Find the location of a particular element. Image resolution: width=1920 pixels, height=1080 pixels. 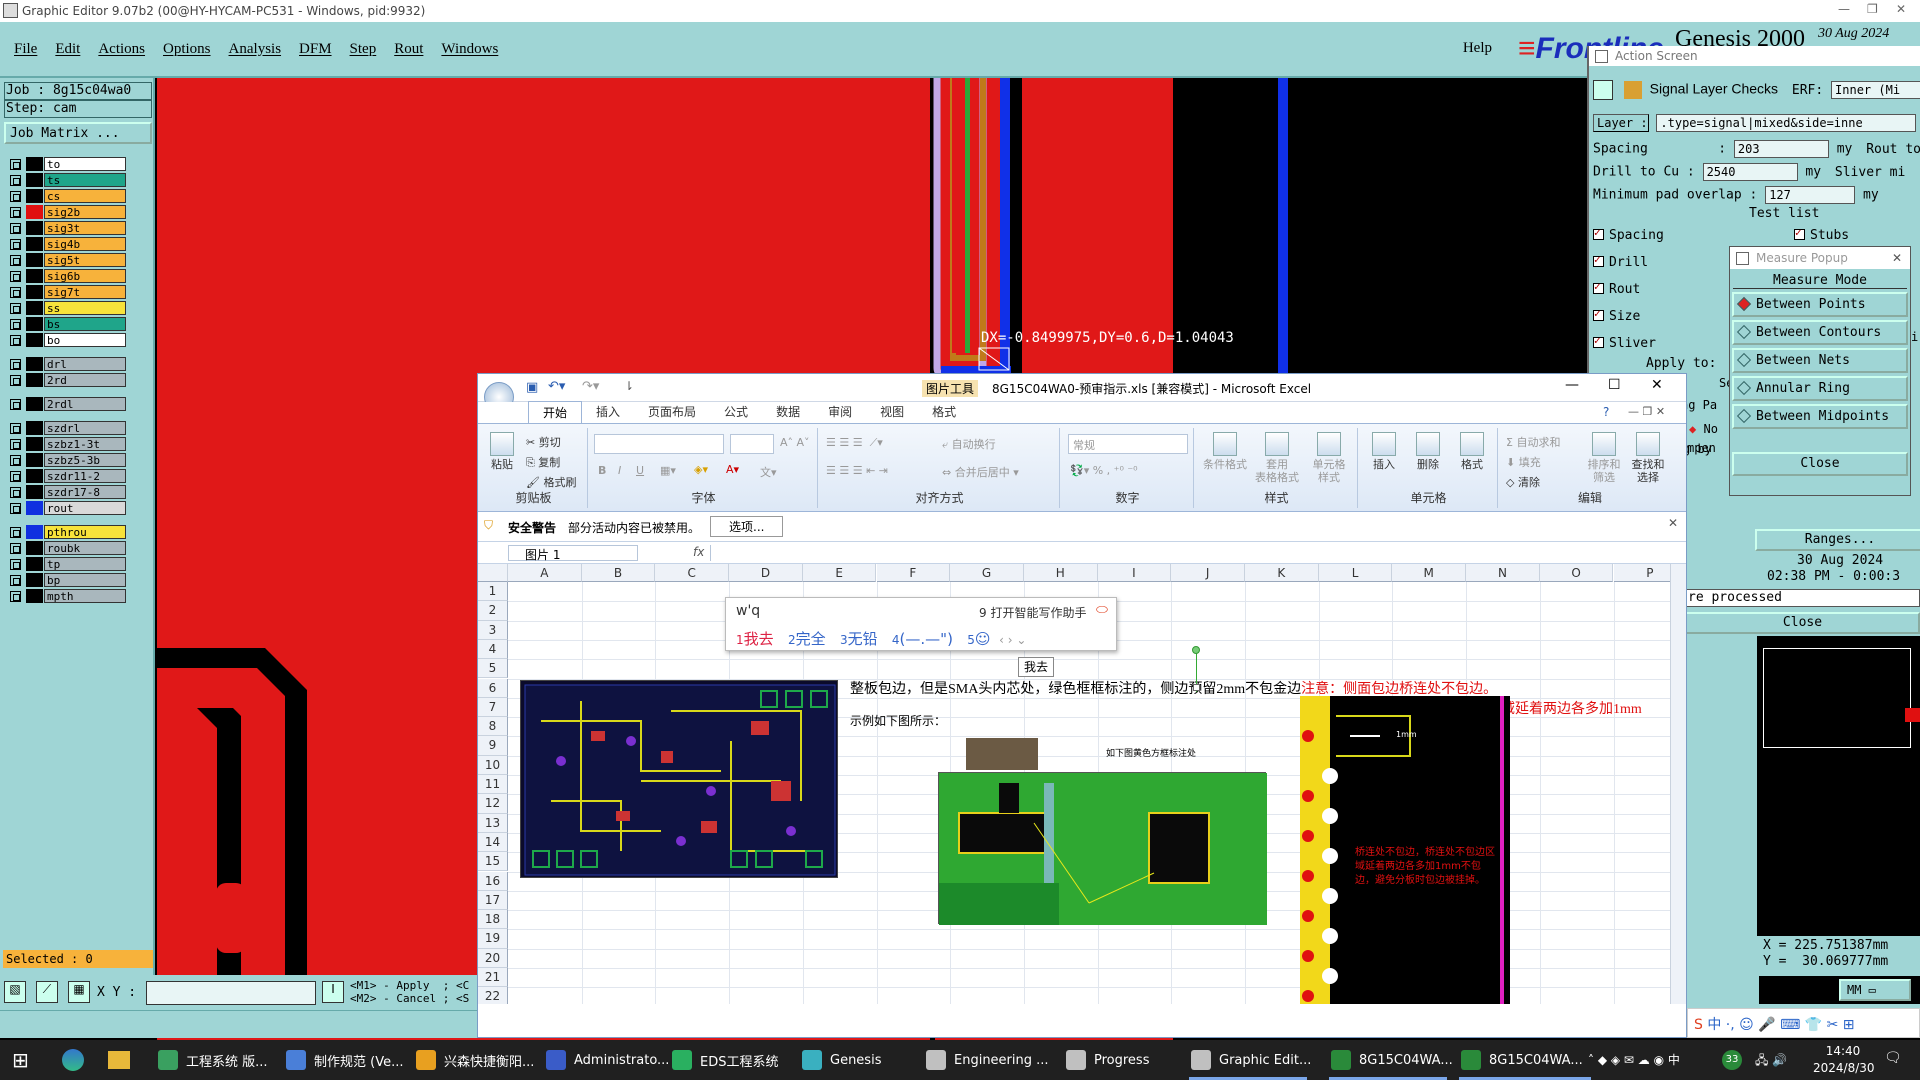

ime-candidate: 3无铅 is located at coordinates (859, 639).